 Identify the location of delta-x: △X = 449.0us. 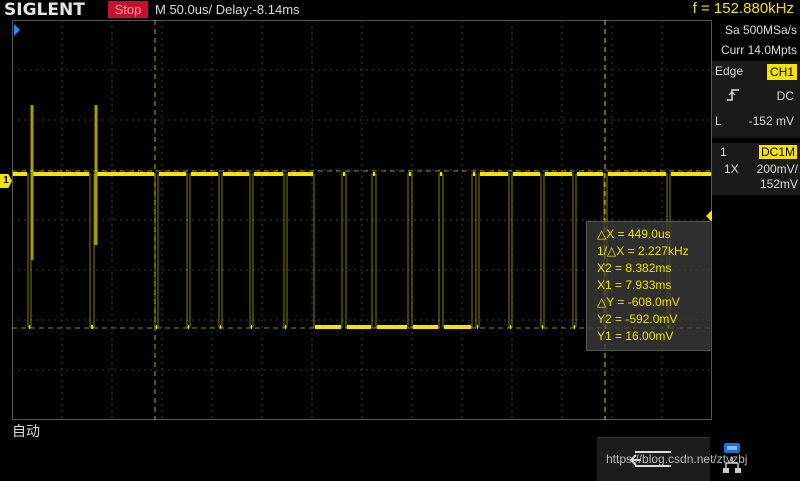
(634, 234).